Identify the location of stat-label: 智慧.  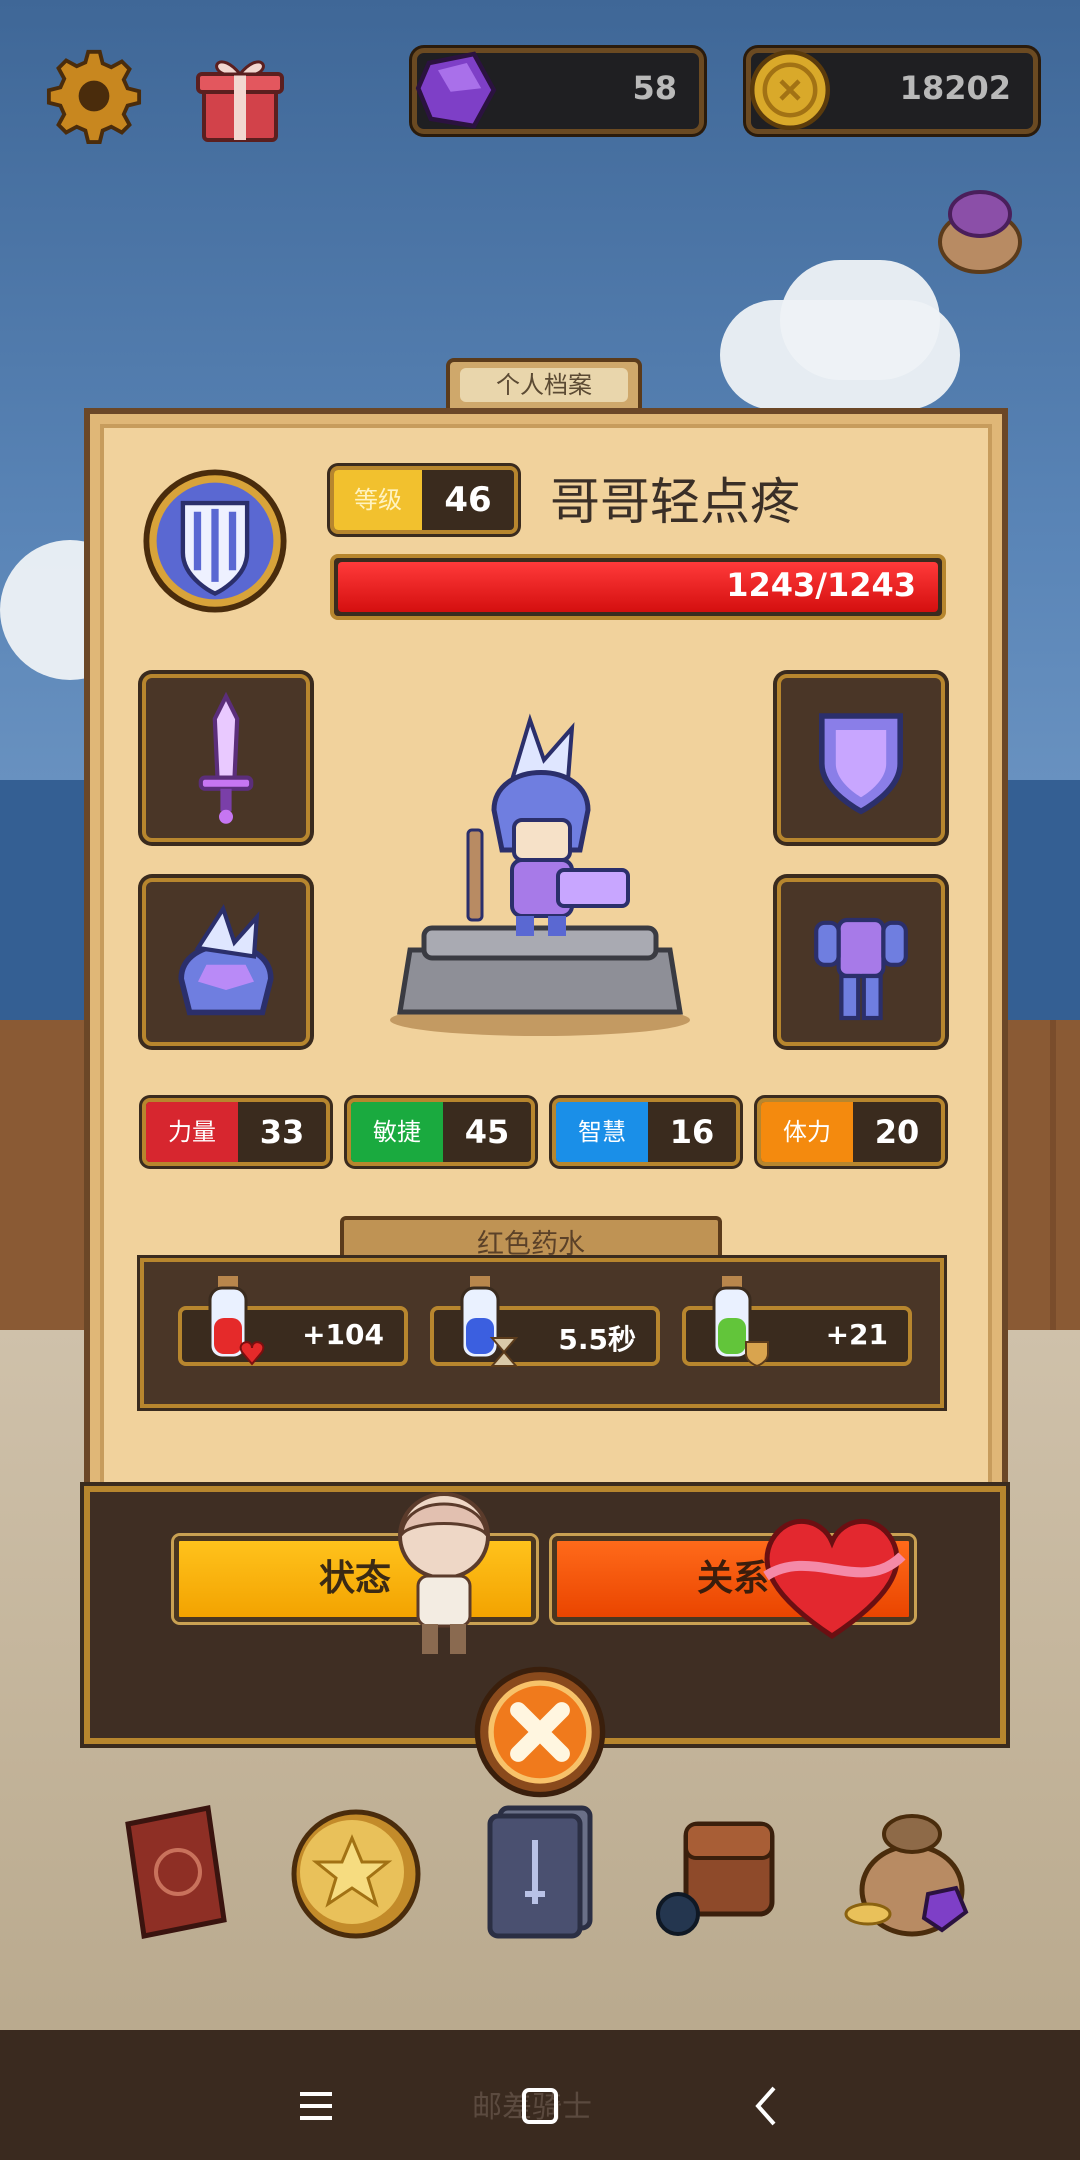
(602, 1132).